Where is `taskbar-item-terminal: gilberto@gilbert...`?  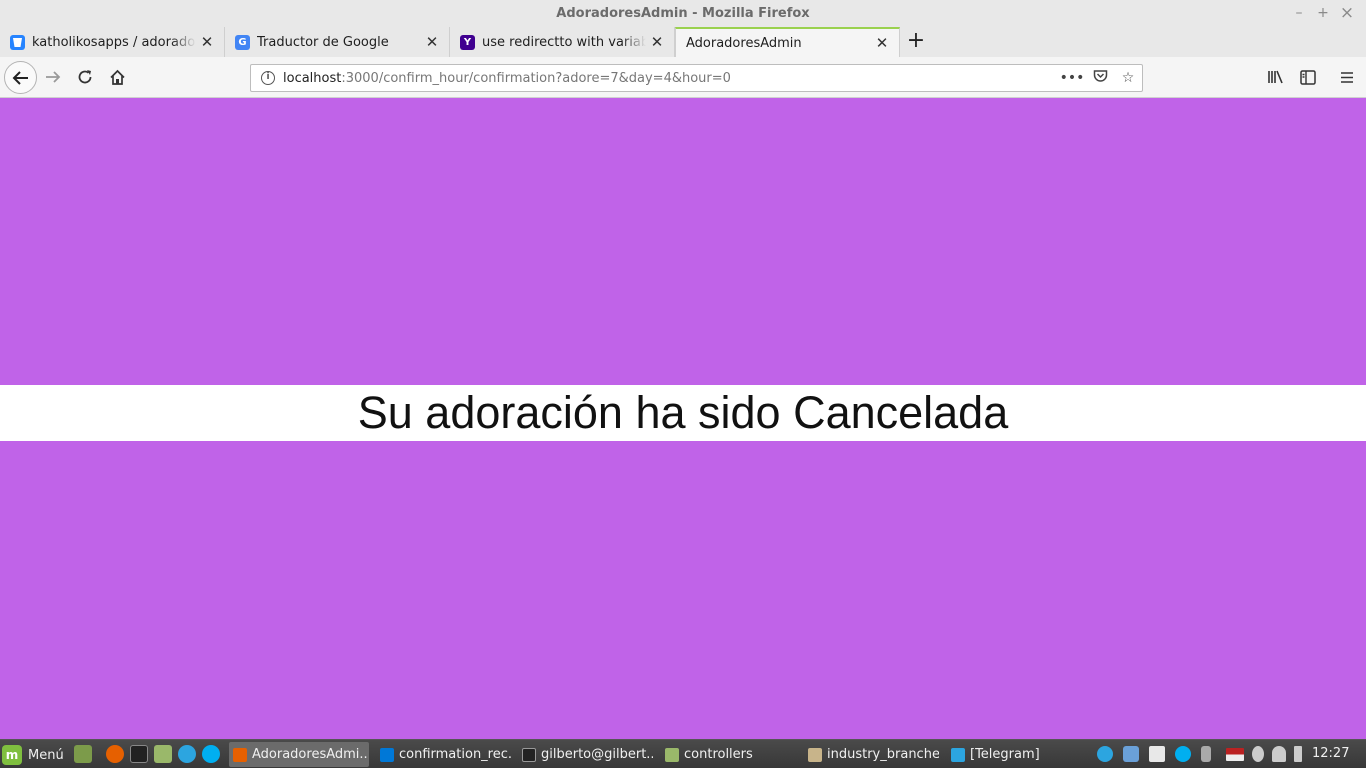 taskbar-item-terminal: gilberto@gilbert... is located at coordinates (585, 754).